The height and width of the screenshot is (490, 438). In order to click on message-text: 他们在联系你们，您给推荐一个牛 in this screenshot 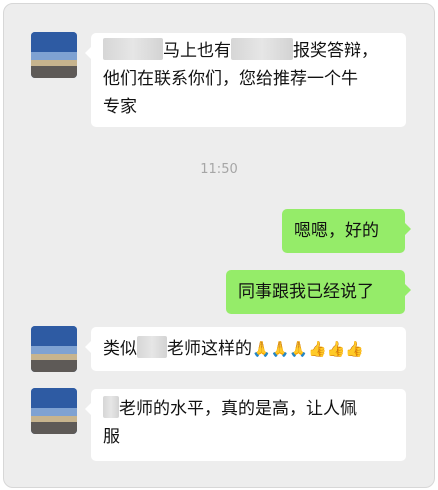, I will do `click(230, 79)`.